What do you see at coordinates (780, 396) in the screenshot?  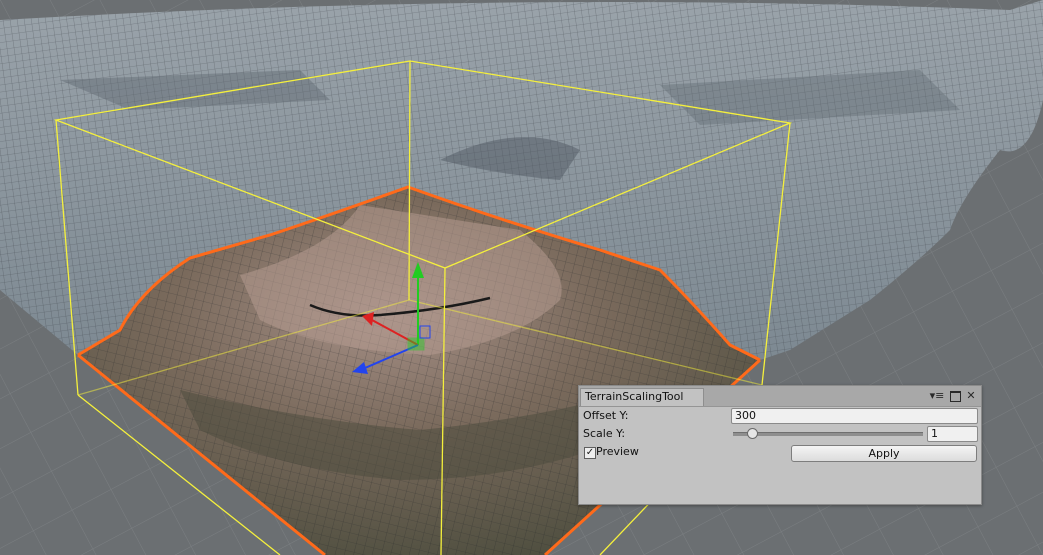 I see `window-tab-bar: TerrainScalingTool ▾≡ ✕` at bounding box center [780, 396].